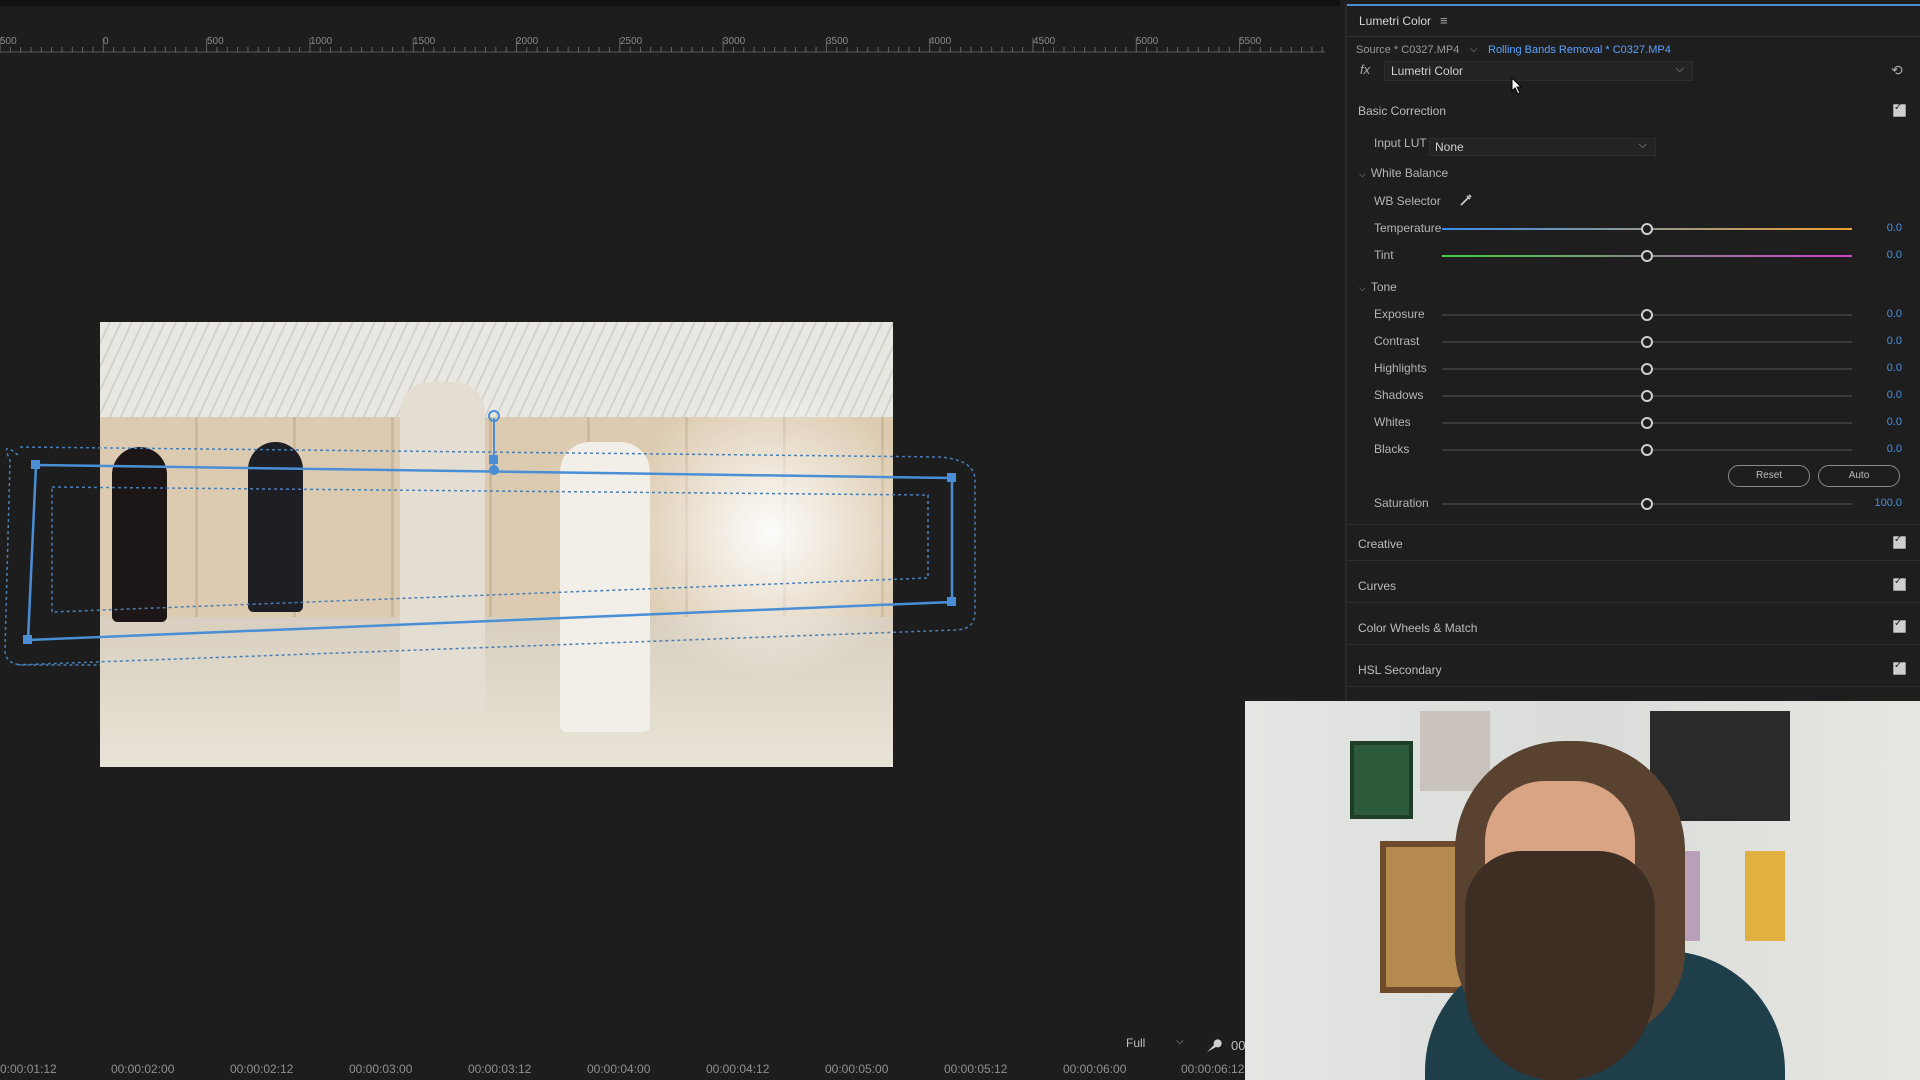 The image size is (1920, 1080). What do you see at coordinates (1647, 229) in the screenshot?
I see `temperature-slider-knob` at bounding box center [1647, 229].